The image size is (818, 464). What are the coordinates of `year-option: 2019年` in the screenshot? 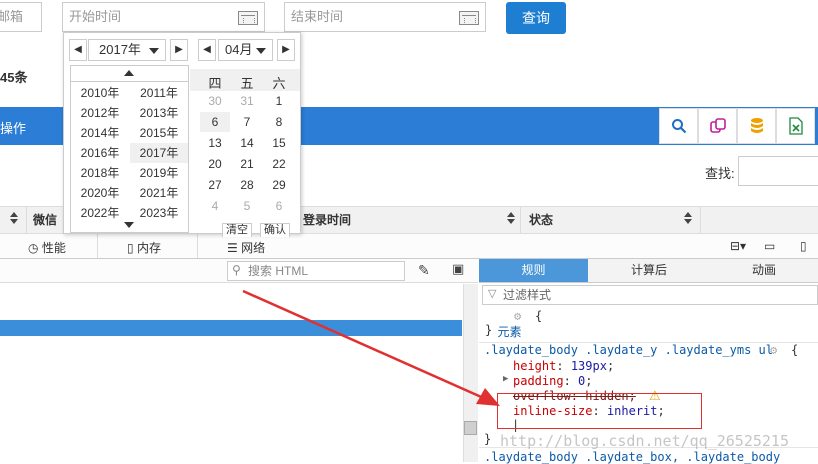 It's located at (159, 173).